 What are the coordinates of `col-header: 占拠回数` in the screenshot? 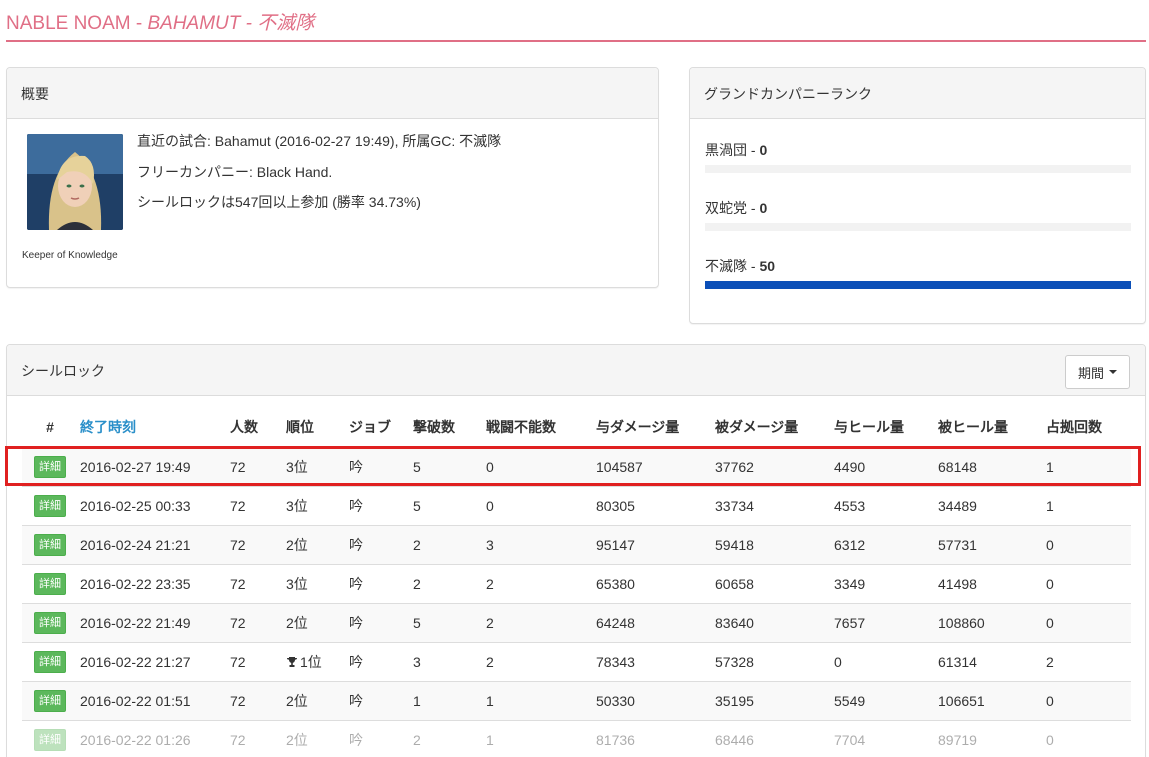 It's located at (1074, 427).